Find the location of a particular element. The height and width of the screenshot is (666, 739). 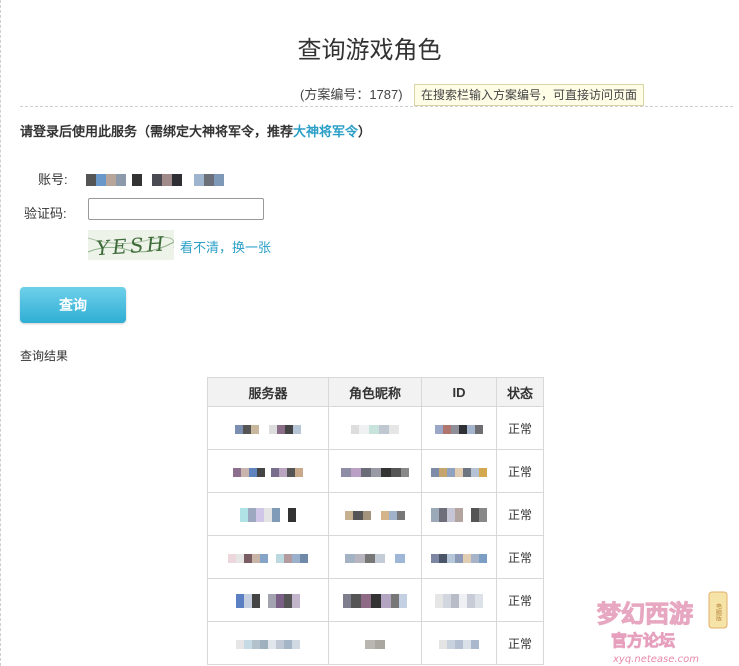

fantasy-westward-journey-logo: 梦幻西游 电脑版 官方论坛 xyq.netease.com is located at coordinates (662, 628).